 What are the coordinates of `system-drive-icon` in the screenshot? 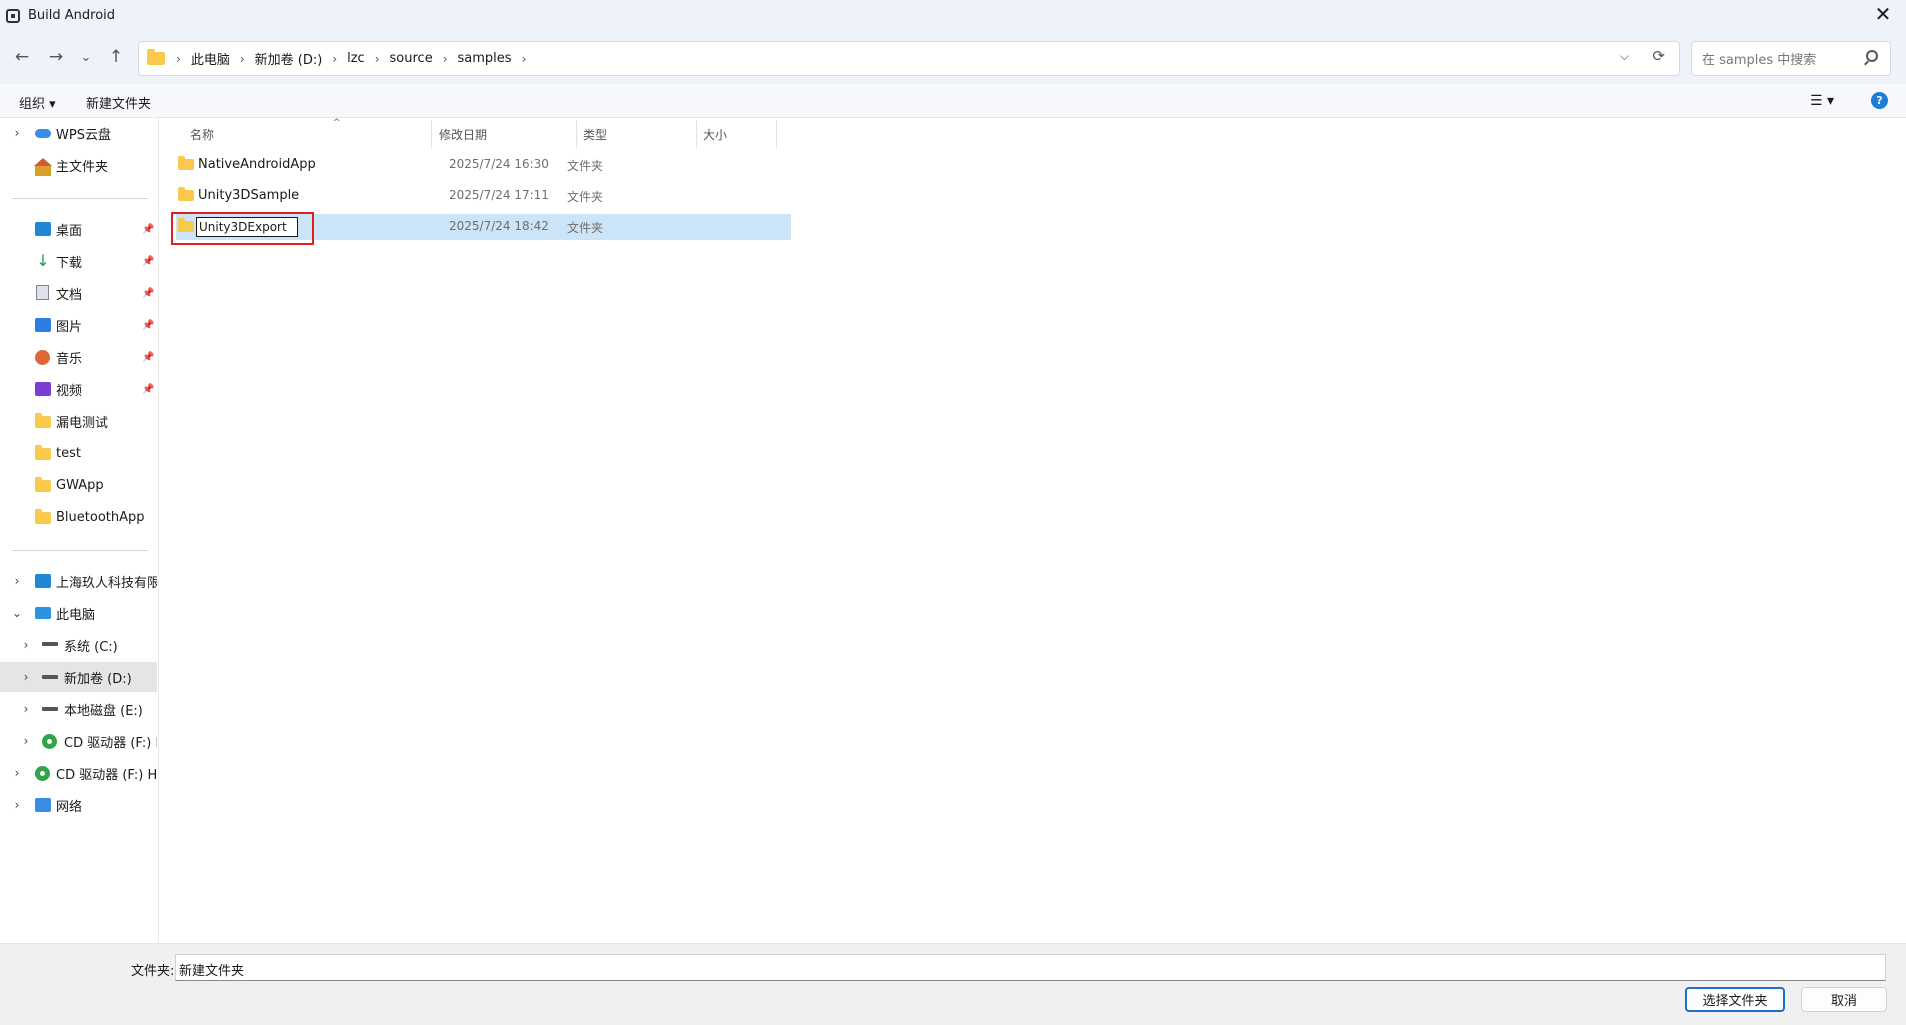 It's located at (50, 644).